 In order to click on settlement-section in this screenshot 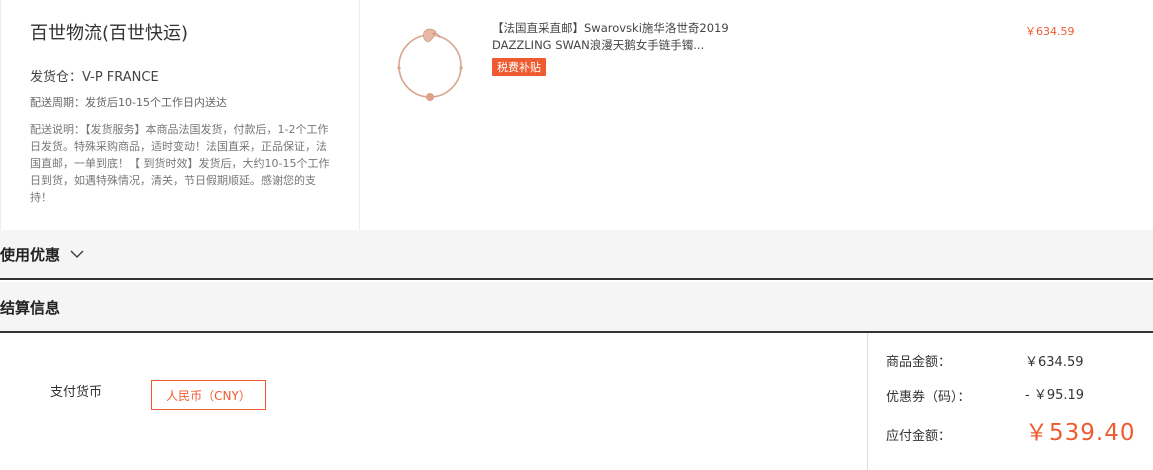, I will do `click(576, 307)`.